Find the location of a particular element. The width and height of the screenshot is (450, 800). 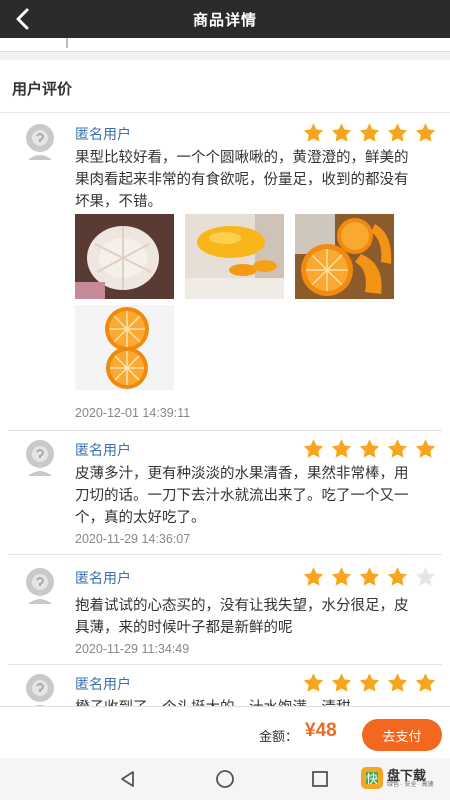

watermark: 快 盘下载 绿色 · 安全 · 高速 is located at coordinates (397, 778).